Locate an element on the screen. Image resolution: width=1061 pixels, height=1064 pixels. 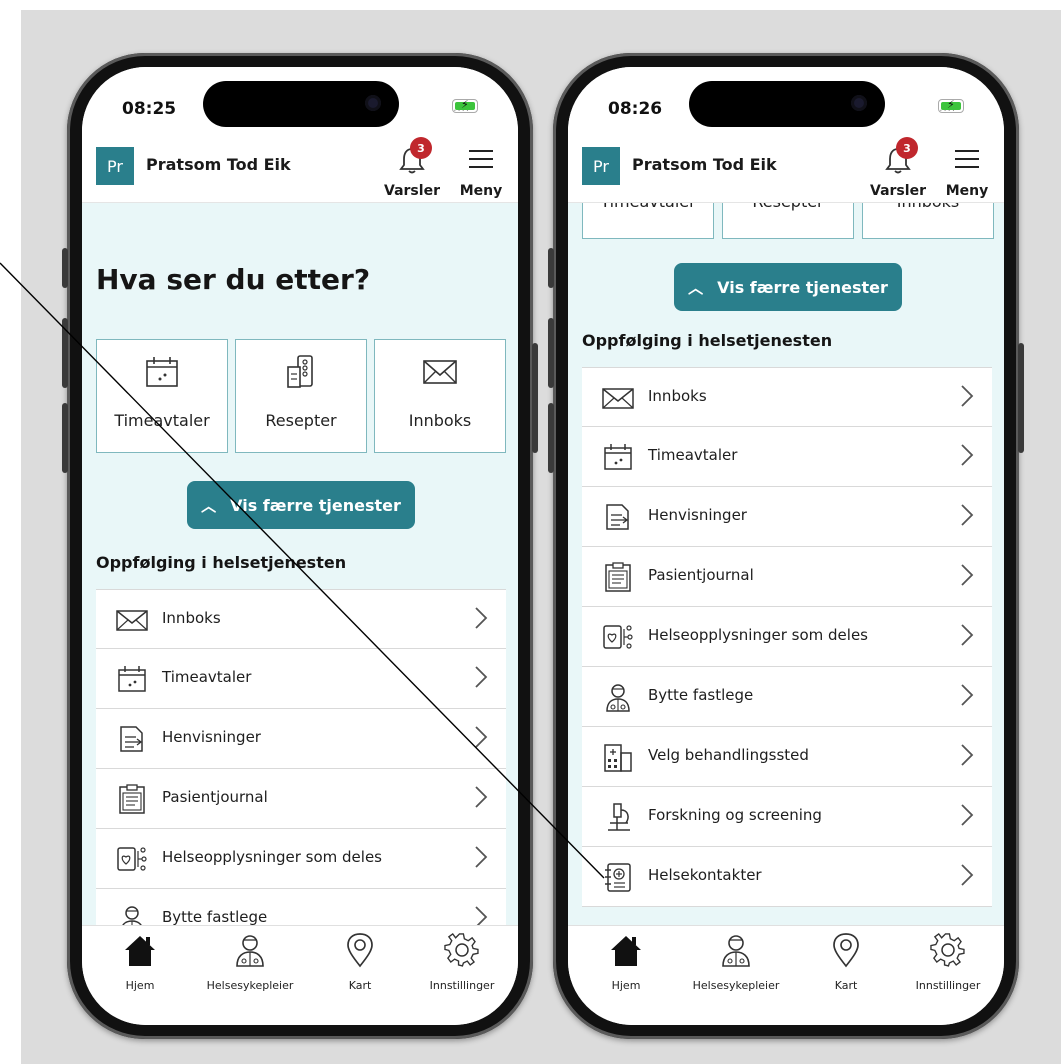
phone-volume-up is located at coordinates (551, 353).